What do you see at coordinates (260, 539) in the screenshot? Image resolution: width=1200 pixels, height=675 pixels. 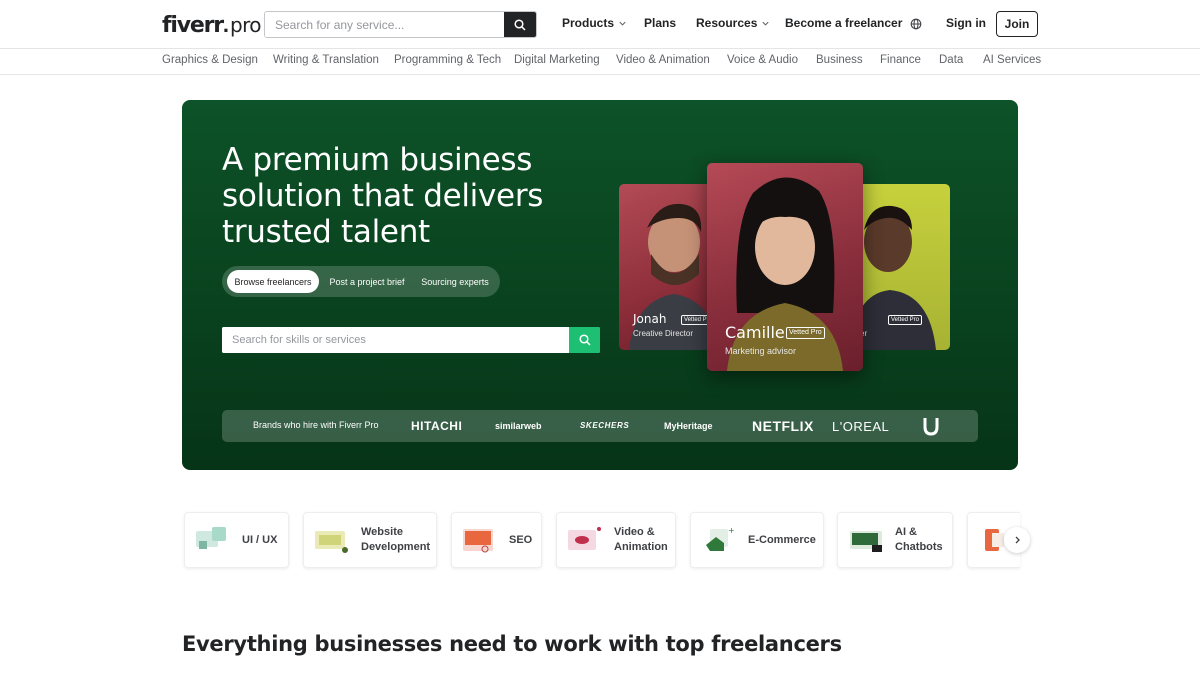 I see `service-label: UI / UX` at bounding box center [260, 539].